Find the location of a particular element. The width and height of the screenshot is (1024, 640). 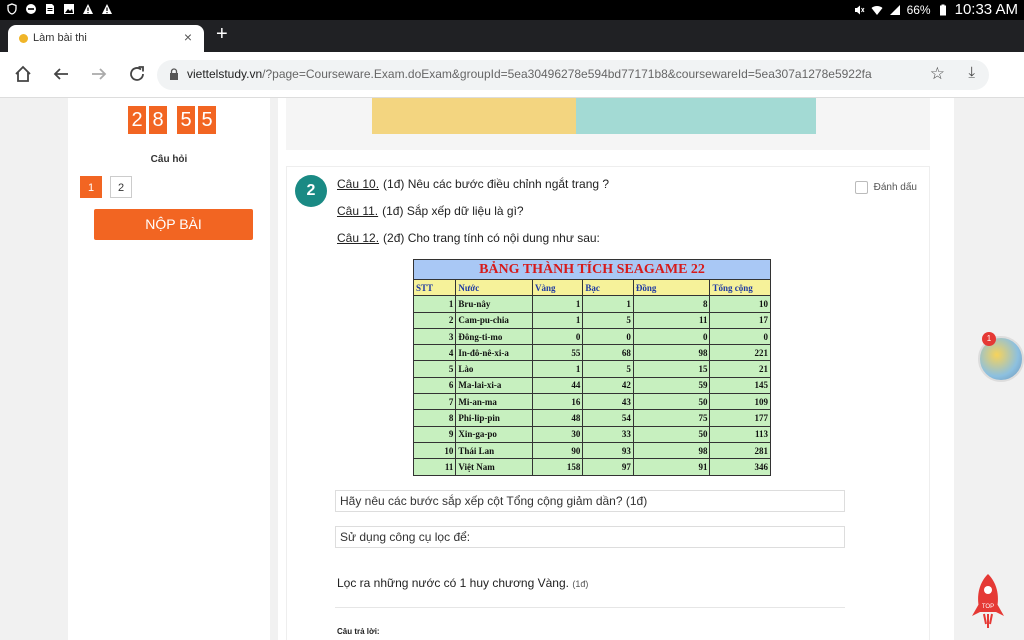

question-nav-2: 2 is located at coordinates (121, 187).